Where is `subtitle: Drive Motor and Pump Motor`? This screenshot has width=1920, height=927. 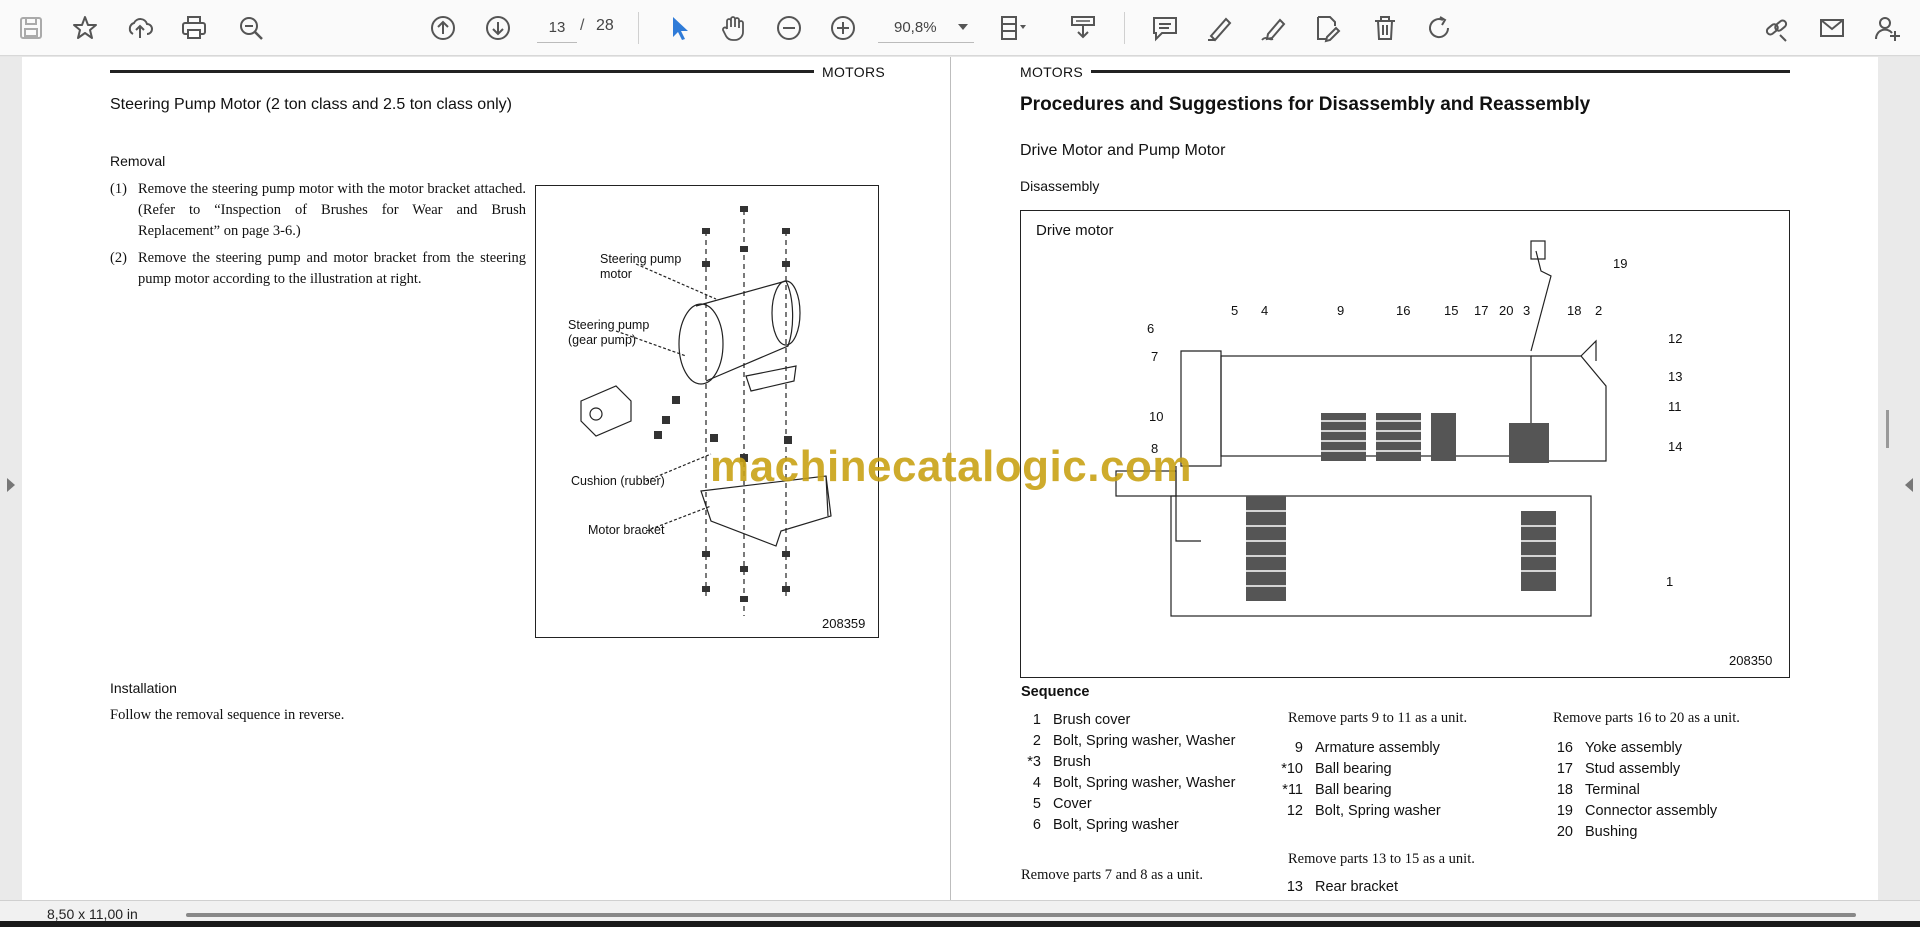 subtitle: Drive Motor and Pump Motor is located at coordinates (1123, 150).